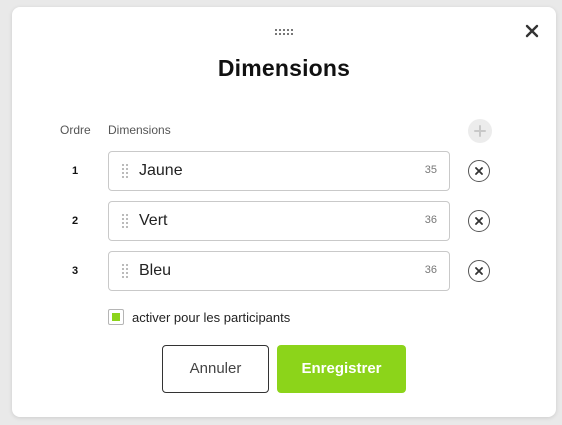 Image resolution: width=562 pixels, height=425 pixels. Describe the element at coordinates (75, 130) in the screenshot. I see `column-header-order: Ordre` at that location.